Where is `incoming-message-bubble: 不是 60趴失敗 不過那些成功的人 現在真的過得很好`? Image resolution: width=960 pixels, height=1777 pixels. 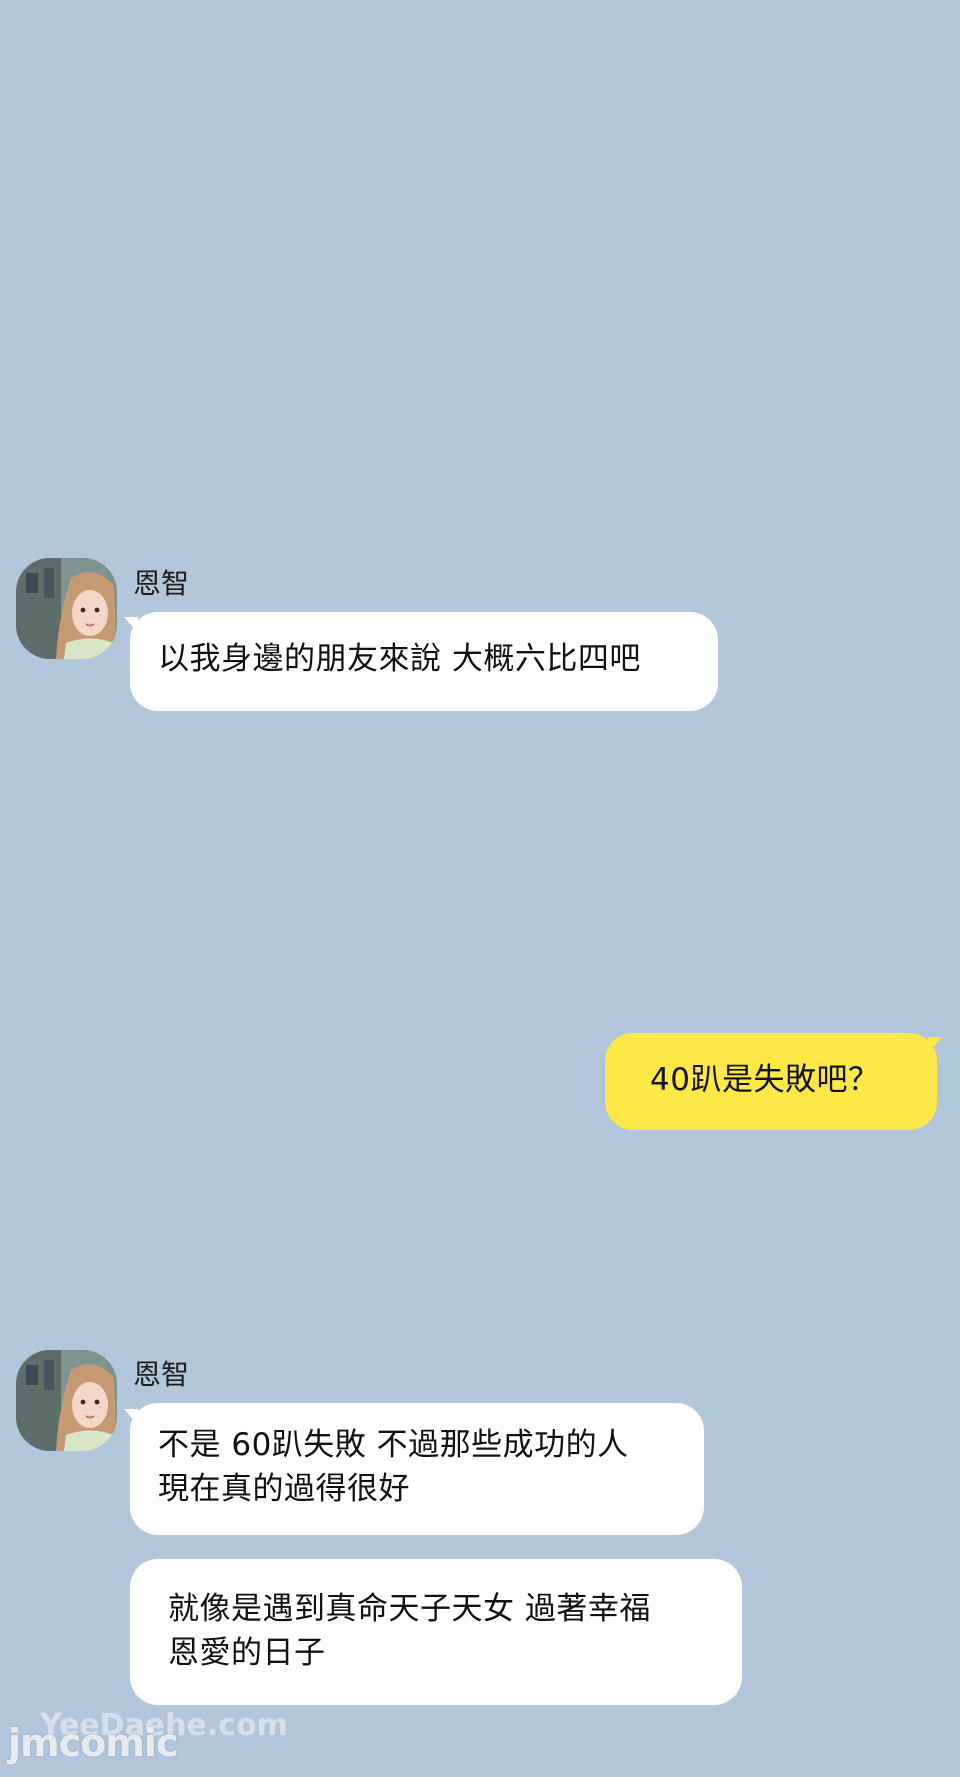
incoming-message-bubble: 不是 60趴失敗 不過那些成功的人 現在真的過得很好 is located at coordinates (417, 1469).